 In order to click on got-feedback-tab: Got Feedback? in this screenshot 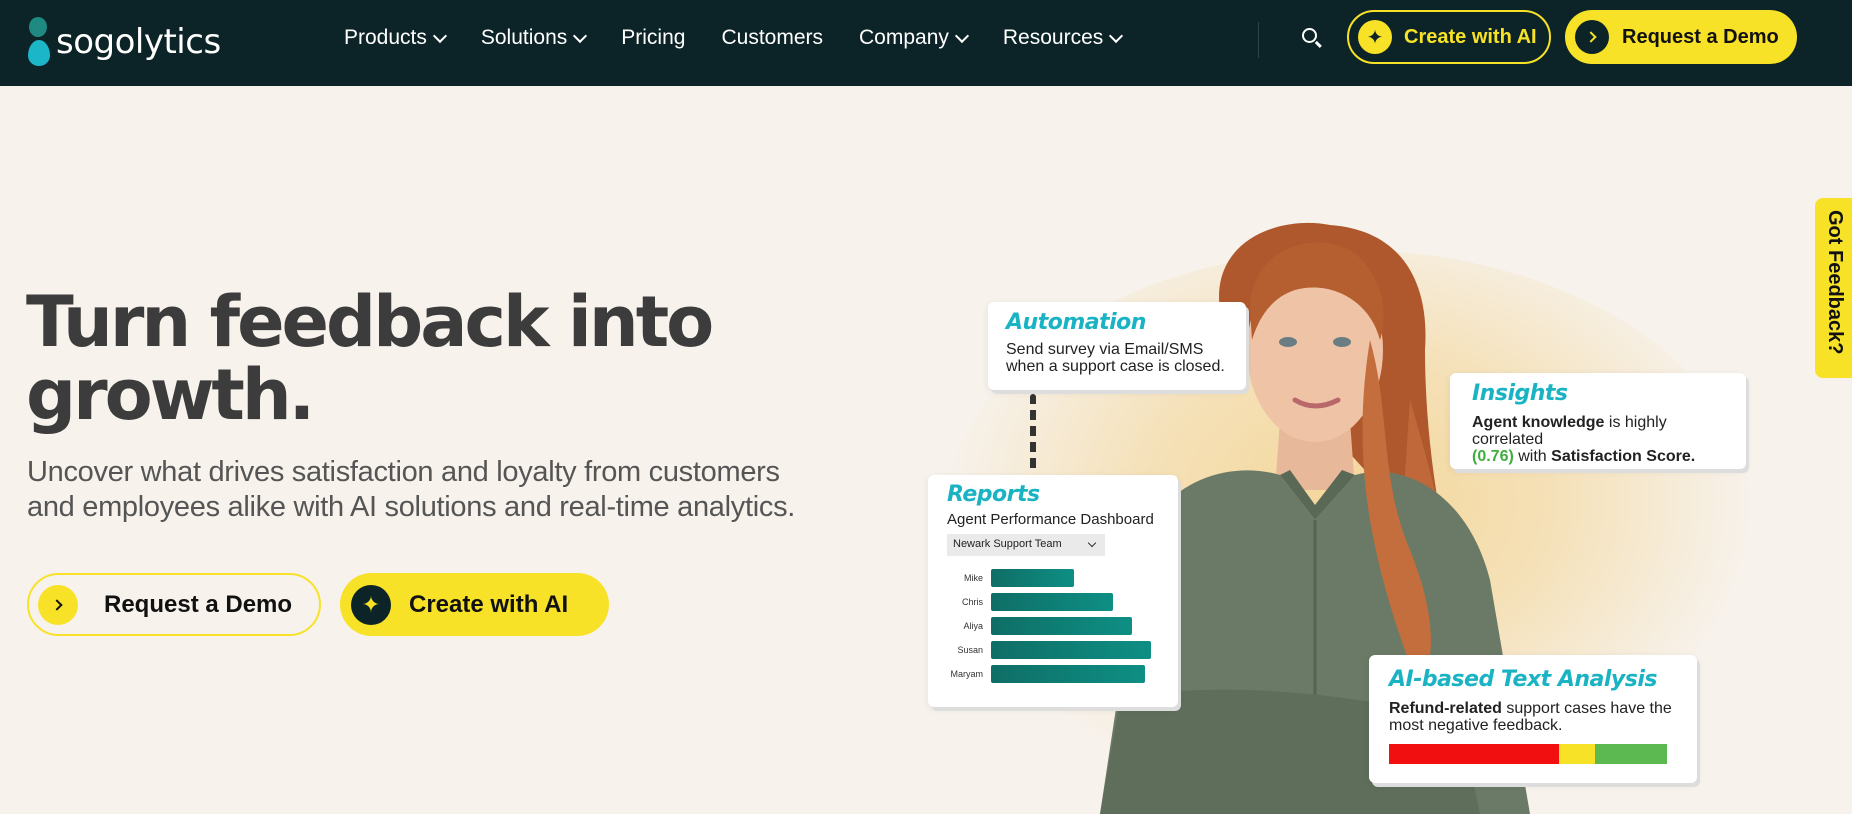, I will do `click(1833, 288)`.